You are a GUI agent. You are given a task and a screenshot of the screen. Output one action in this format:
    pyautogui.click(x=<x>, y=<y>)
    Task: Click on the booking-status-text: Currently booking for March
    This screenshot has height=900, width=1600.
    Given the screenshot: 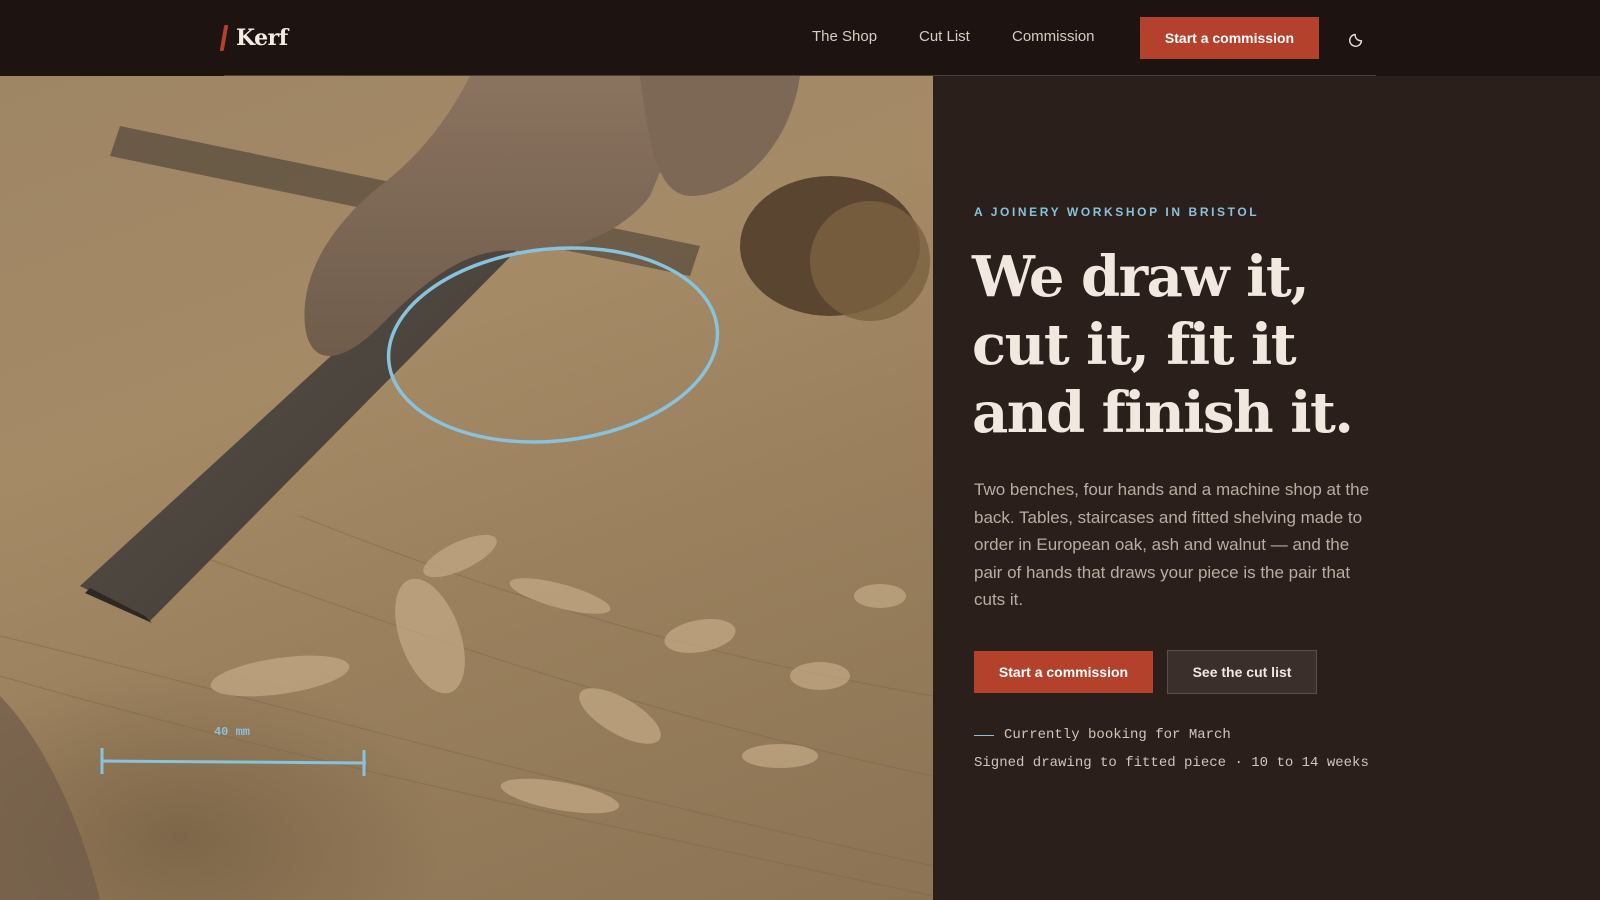 What is the action you would take?
    pyautogui.click(x=1117, y=735)
    